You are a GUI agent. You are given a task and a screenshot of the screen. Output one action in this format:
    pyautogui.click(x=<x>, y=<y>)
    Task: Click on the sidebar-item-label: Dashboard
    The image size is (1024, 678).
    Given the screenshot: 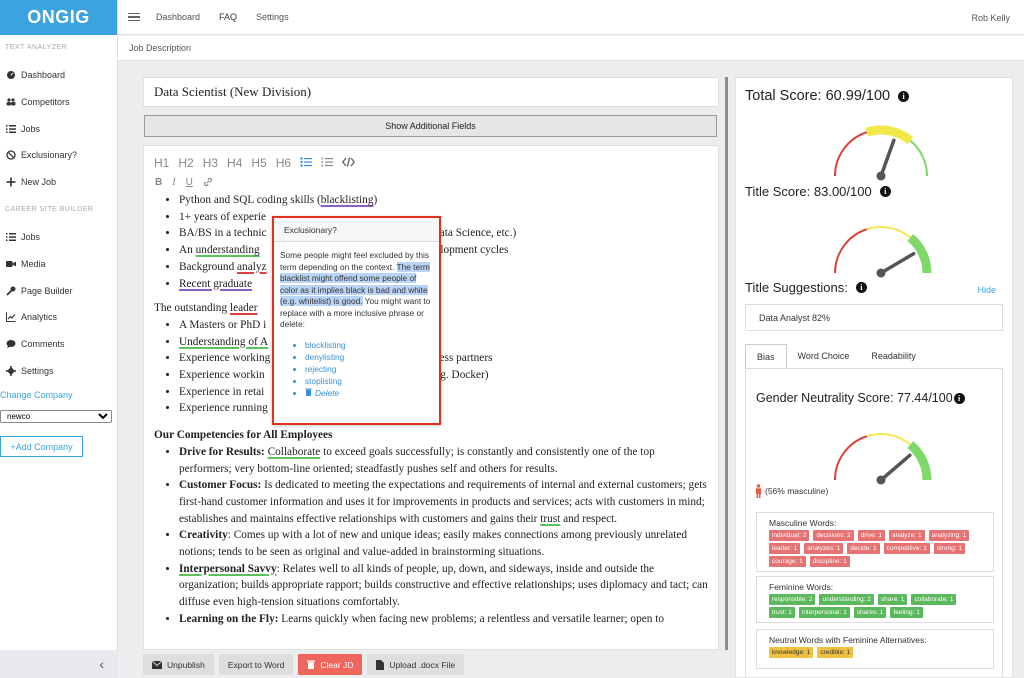 What is the action you would take?
    pyautogui.click(x=43, y=75)
    